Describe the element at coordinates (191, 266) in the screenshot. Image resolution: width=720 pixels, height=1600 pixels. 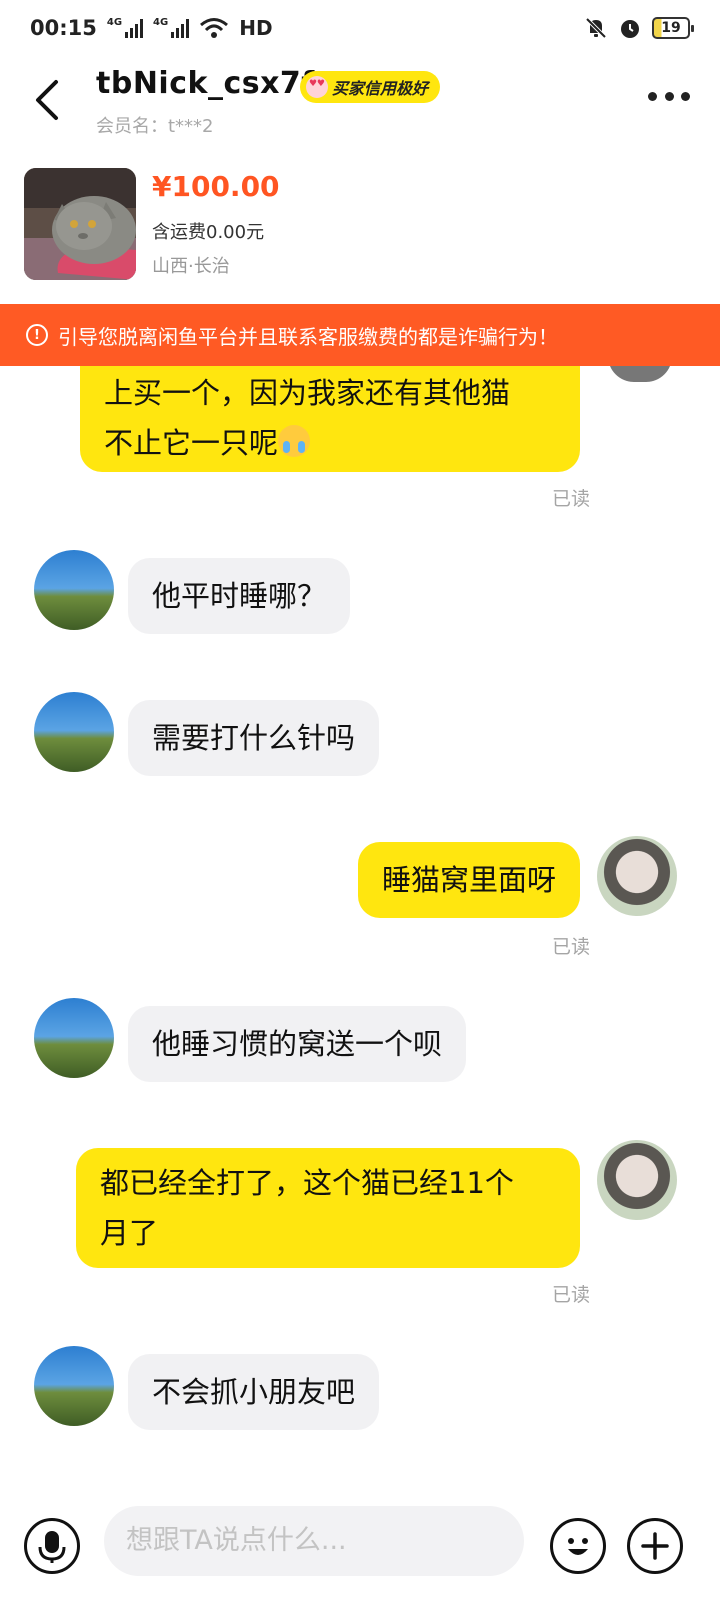
I see `product-location: 山西·长治` at that location.